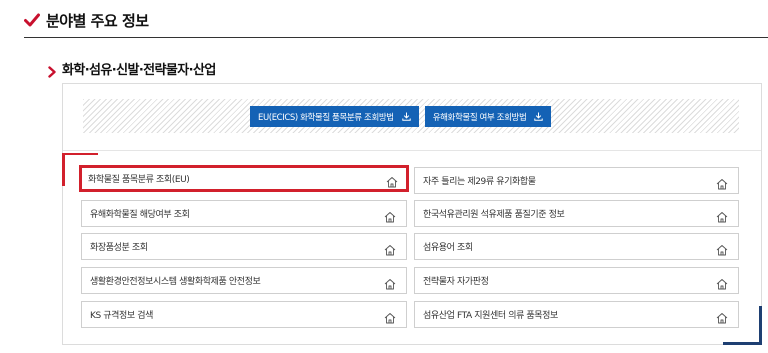  What do you see at coordinates (52, 70) in the screenshot?
I see `chevron-right-icon` at bounding box center [52, 70].